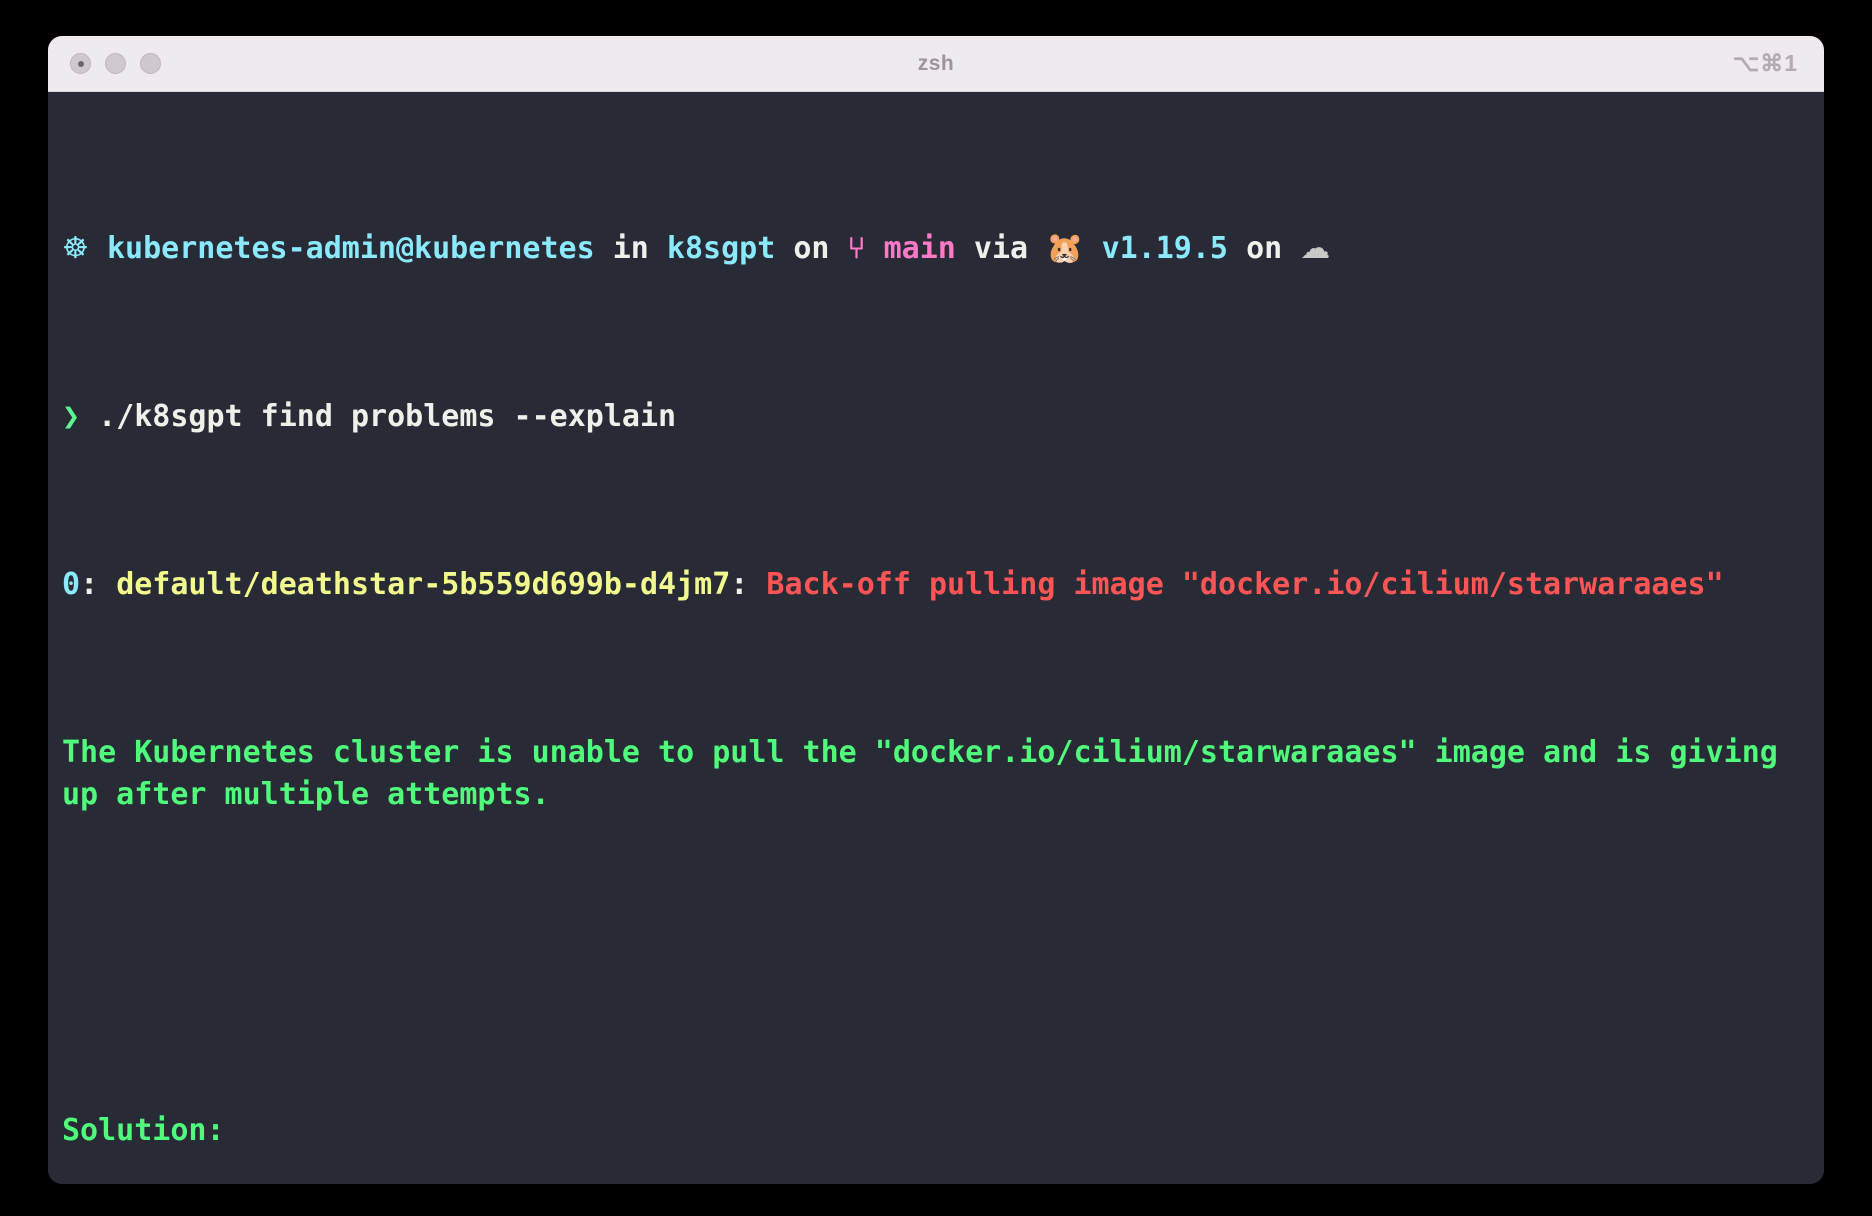  What do you see at coordinates (115, 63) in the screenshot?
I see `minimize-button` at bounding box center [115, 63].